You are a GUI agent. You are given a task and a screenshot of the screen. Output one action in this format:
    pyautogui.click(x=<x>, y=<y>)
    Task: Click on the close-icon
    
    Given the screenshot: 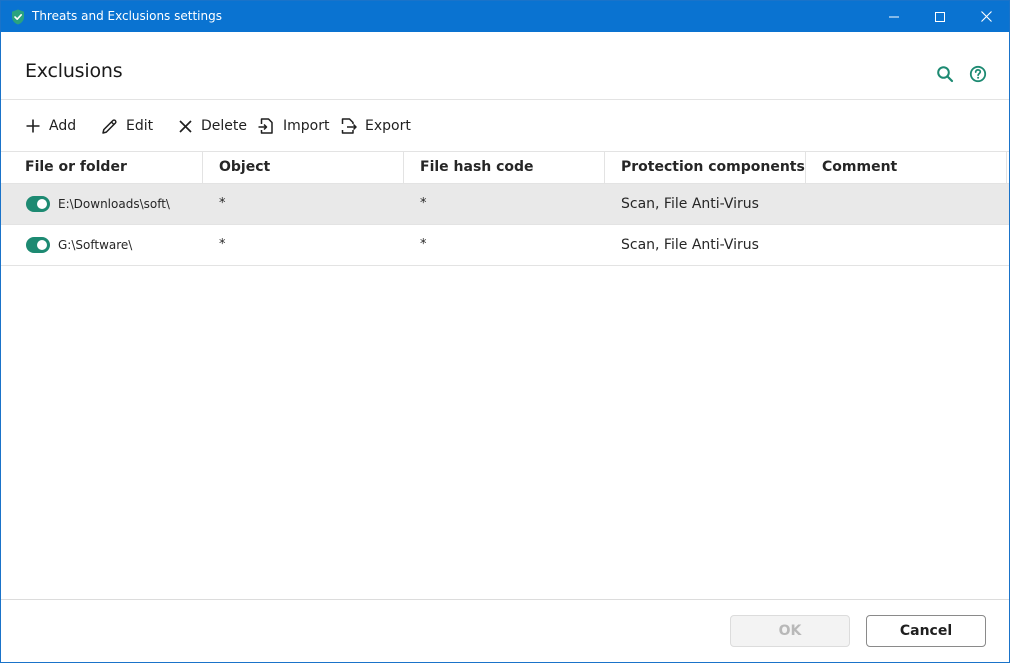 What is the action you would take?
    pyautogui.click(x=986, y=16)
    